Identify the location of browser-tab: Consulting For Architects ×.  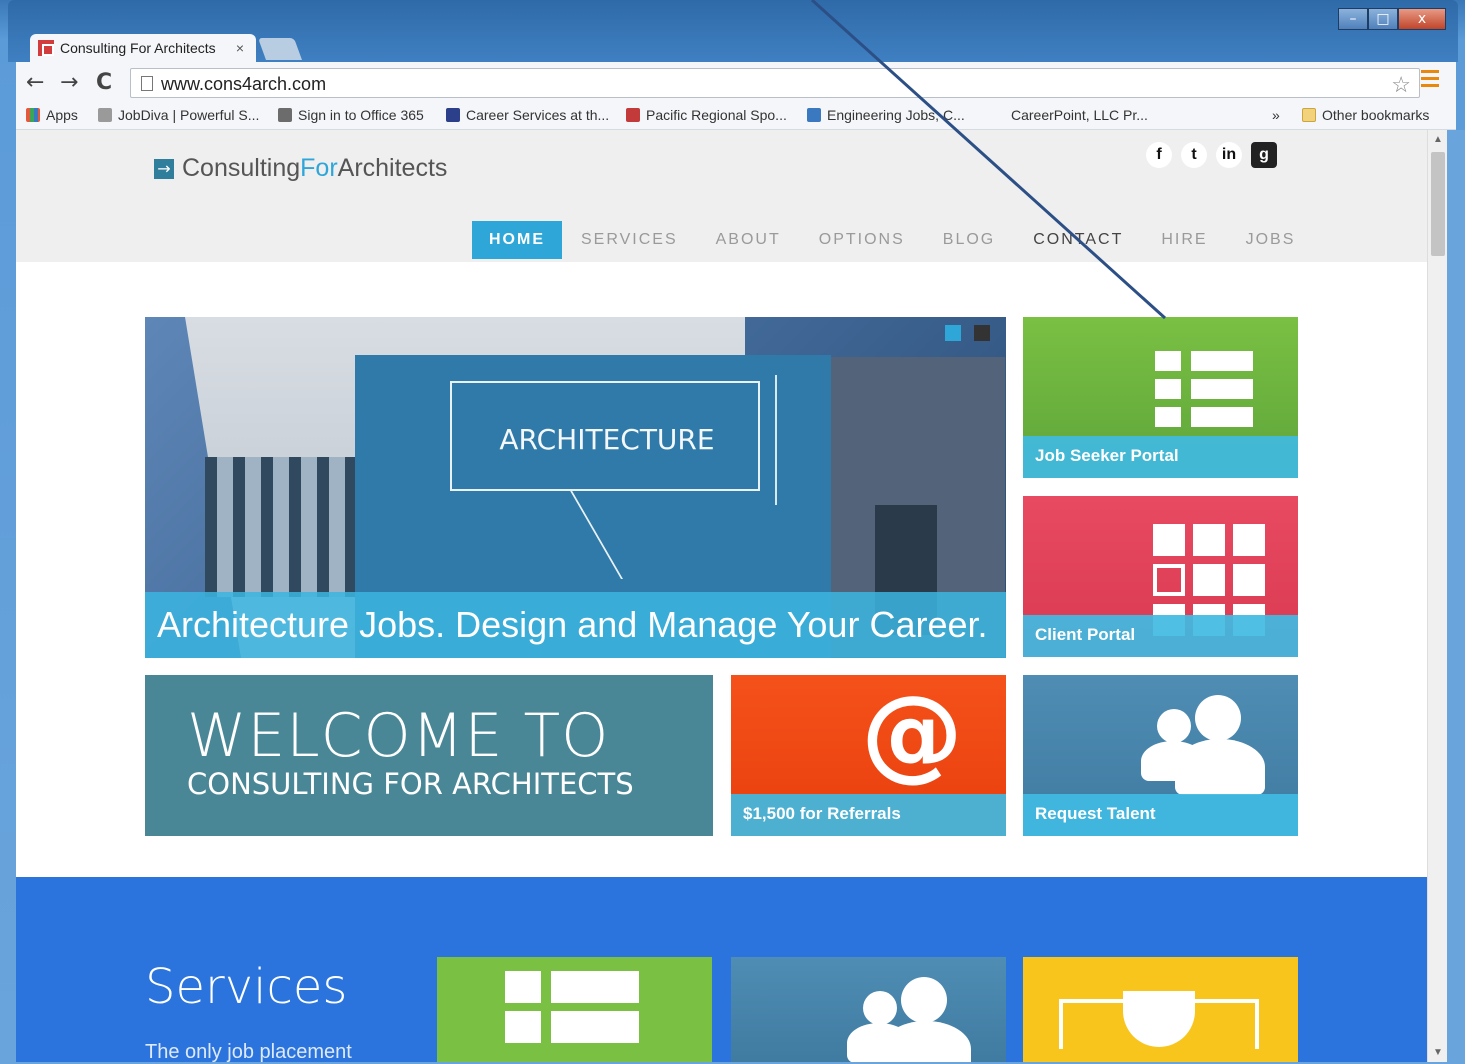
(143, 48).